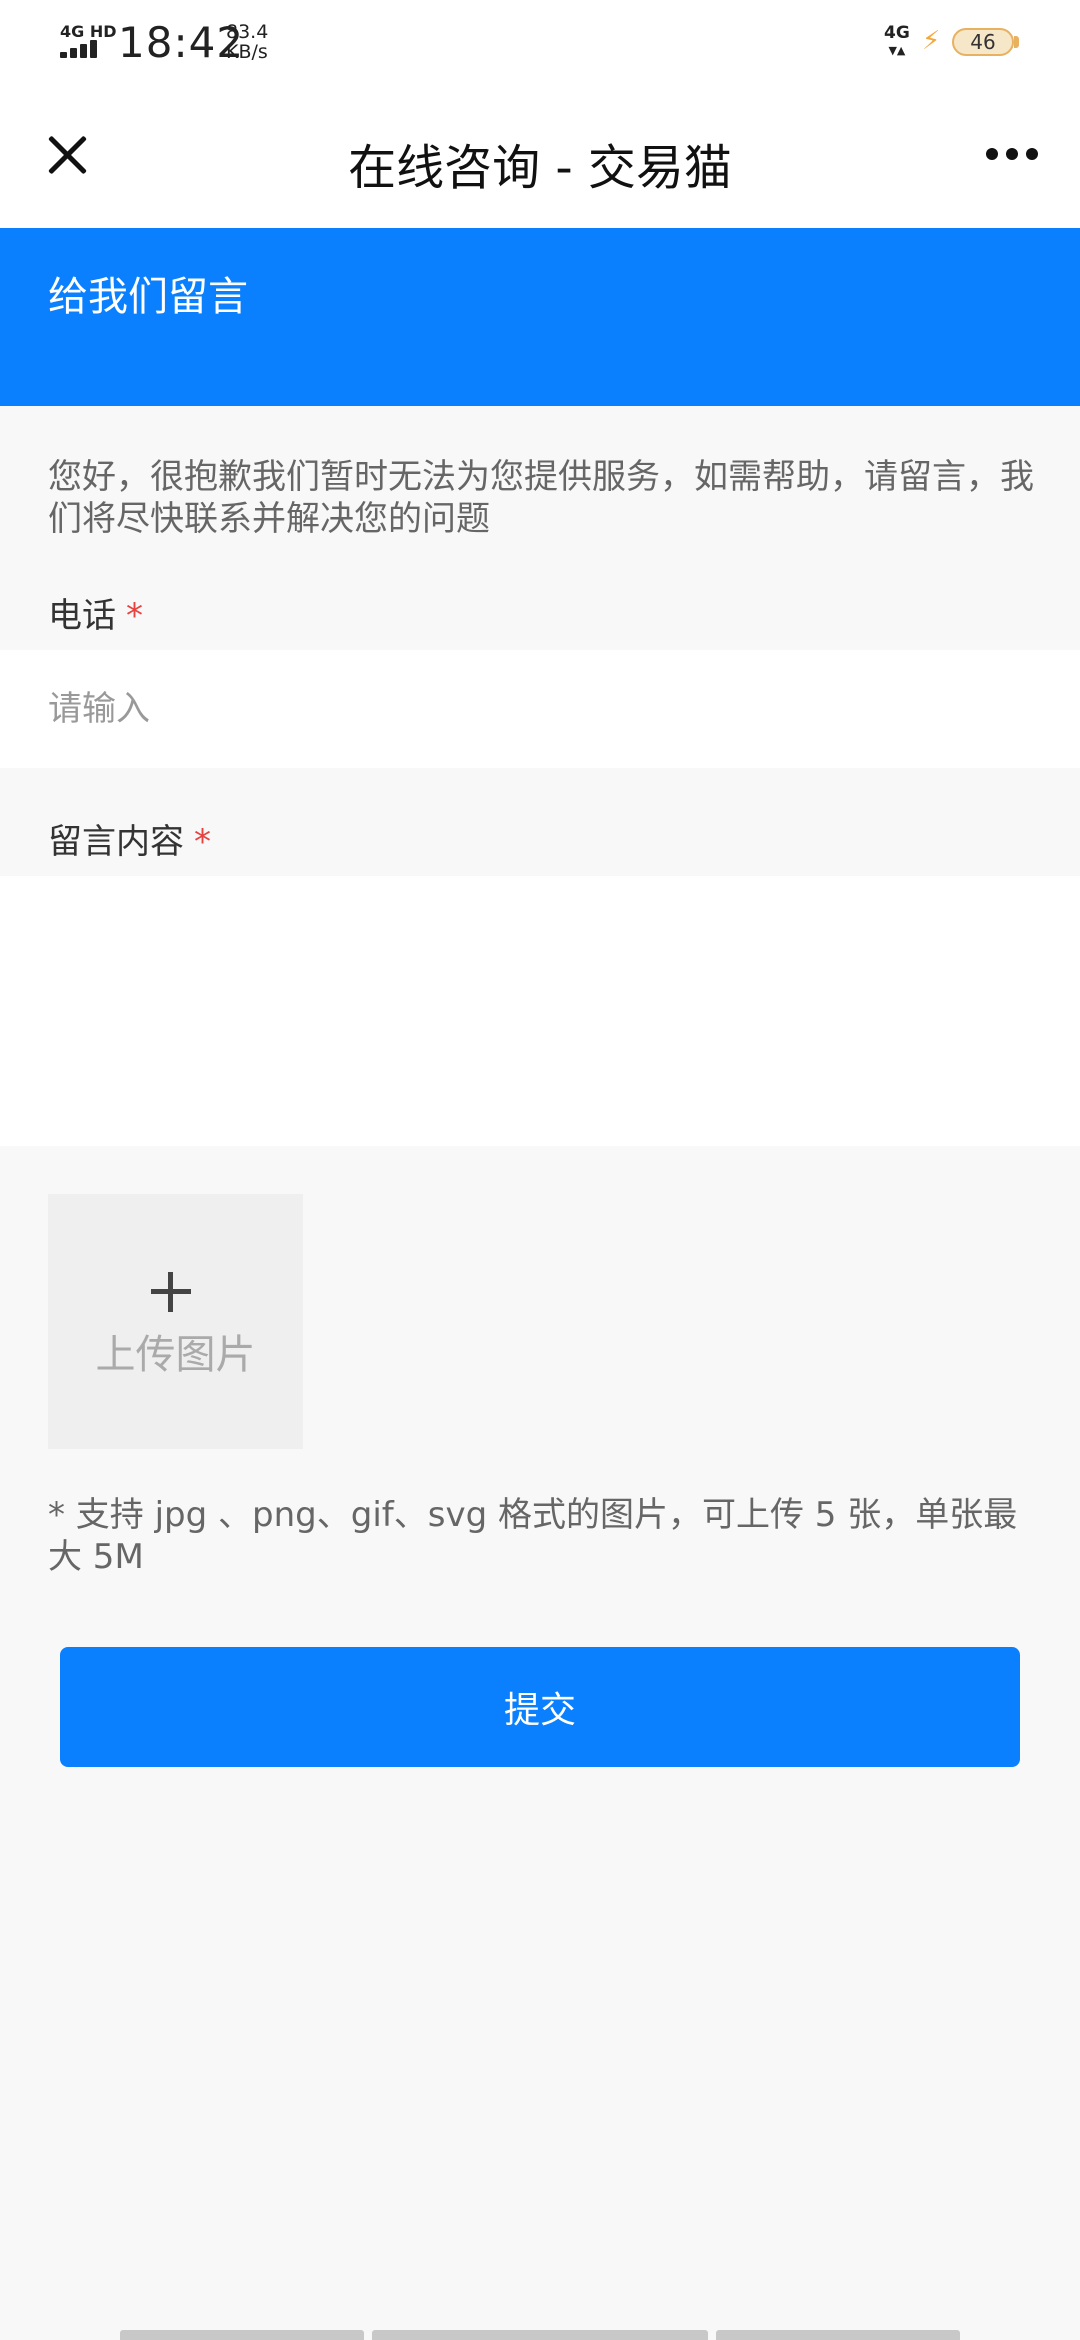  What do you see at coordinates (540, 168) in the screenshot?
I see `page-title: 在线咨询 - 交易猫` at bounding box center [540, 168].